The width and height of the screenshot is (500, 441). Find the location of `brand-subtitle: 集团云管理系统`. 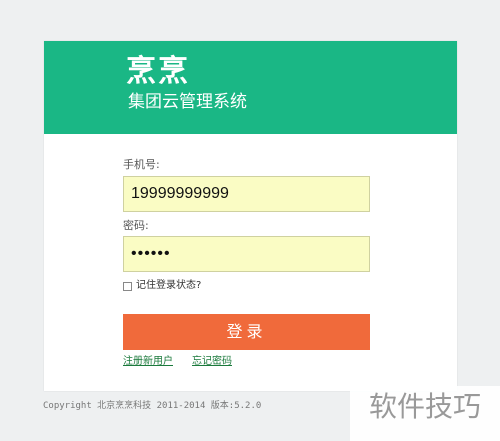

brand-subtitle: 集团云管理系统 is located at coordinates (187, 102).